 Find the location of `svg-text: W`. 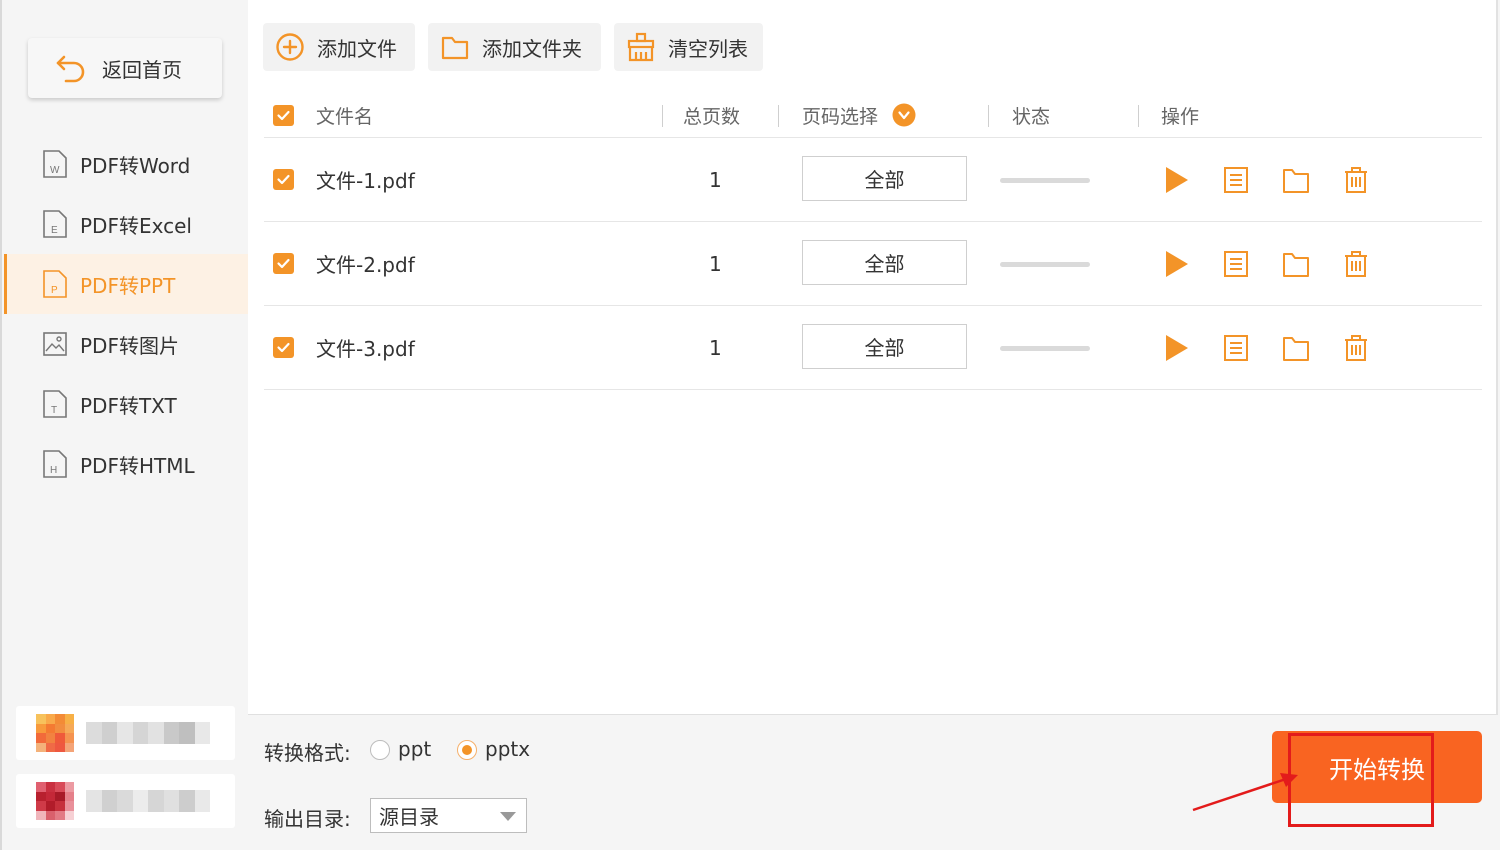

svg-text: W is located at coordinates (55, 170).